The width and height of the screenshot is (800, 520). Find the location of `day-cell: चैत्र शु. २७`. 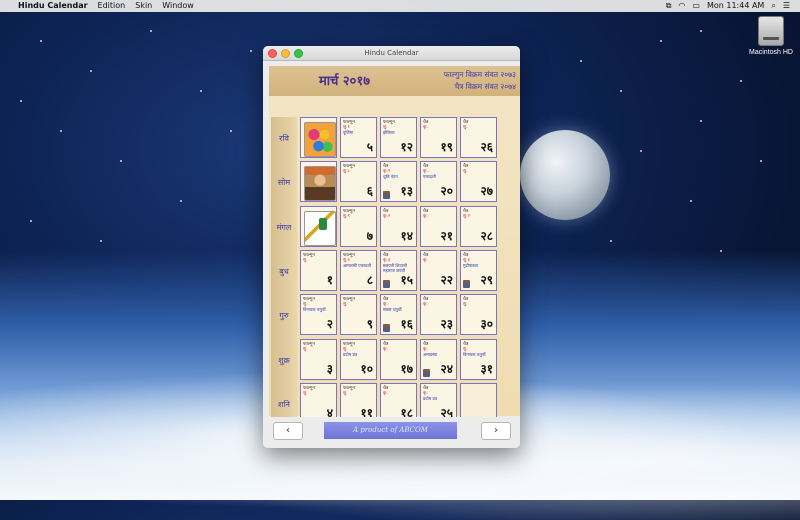

day-cell: चैत्र शु. २७ is located at coordinates (478, 182).